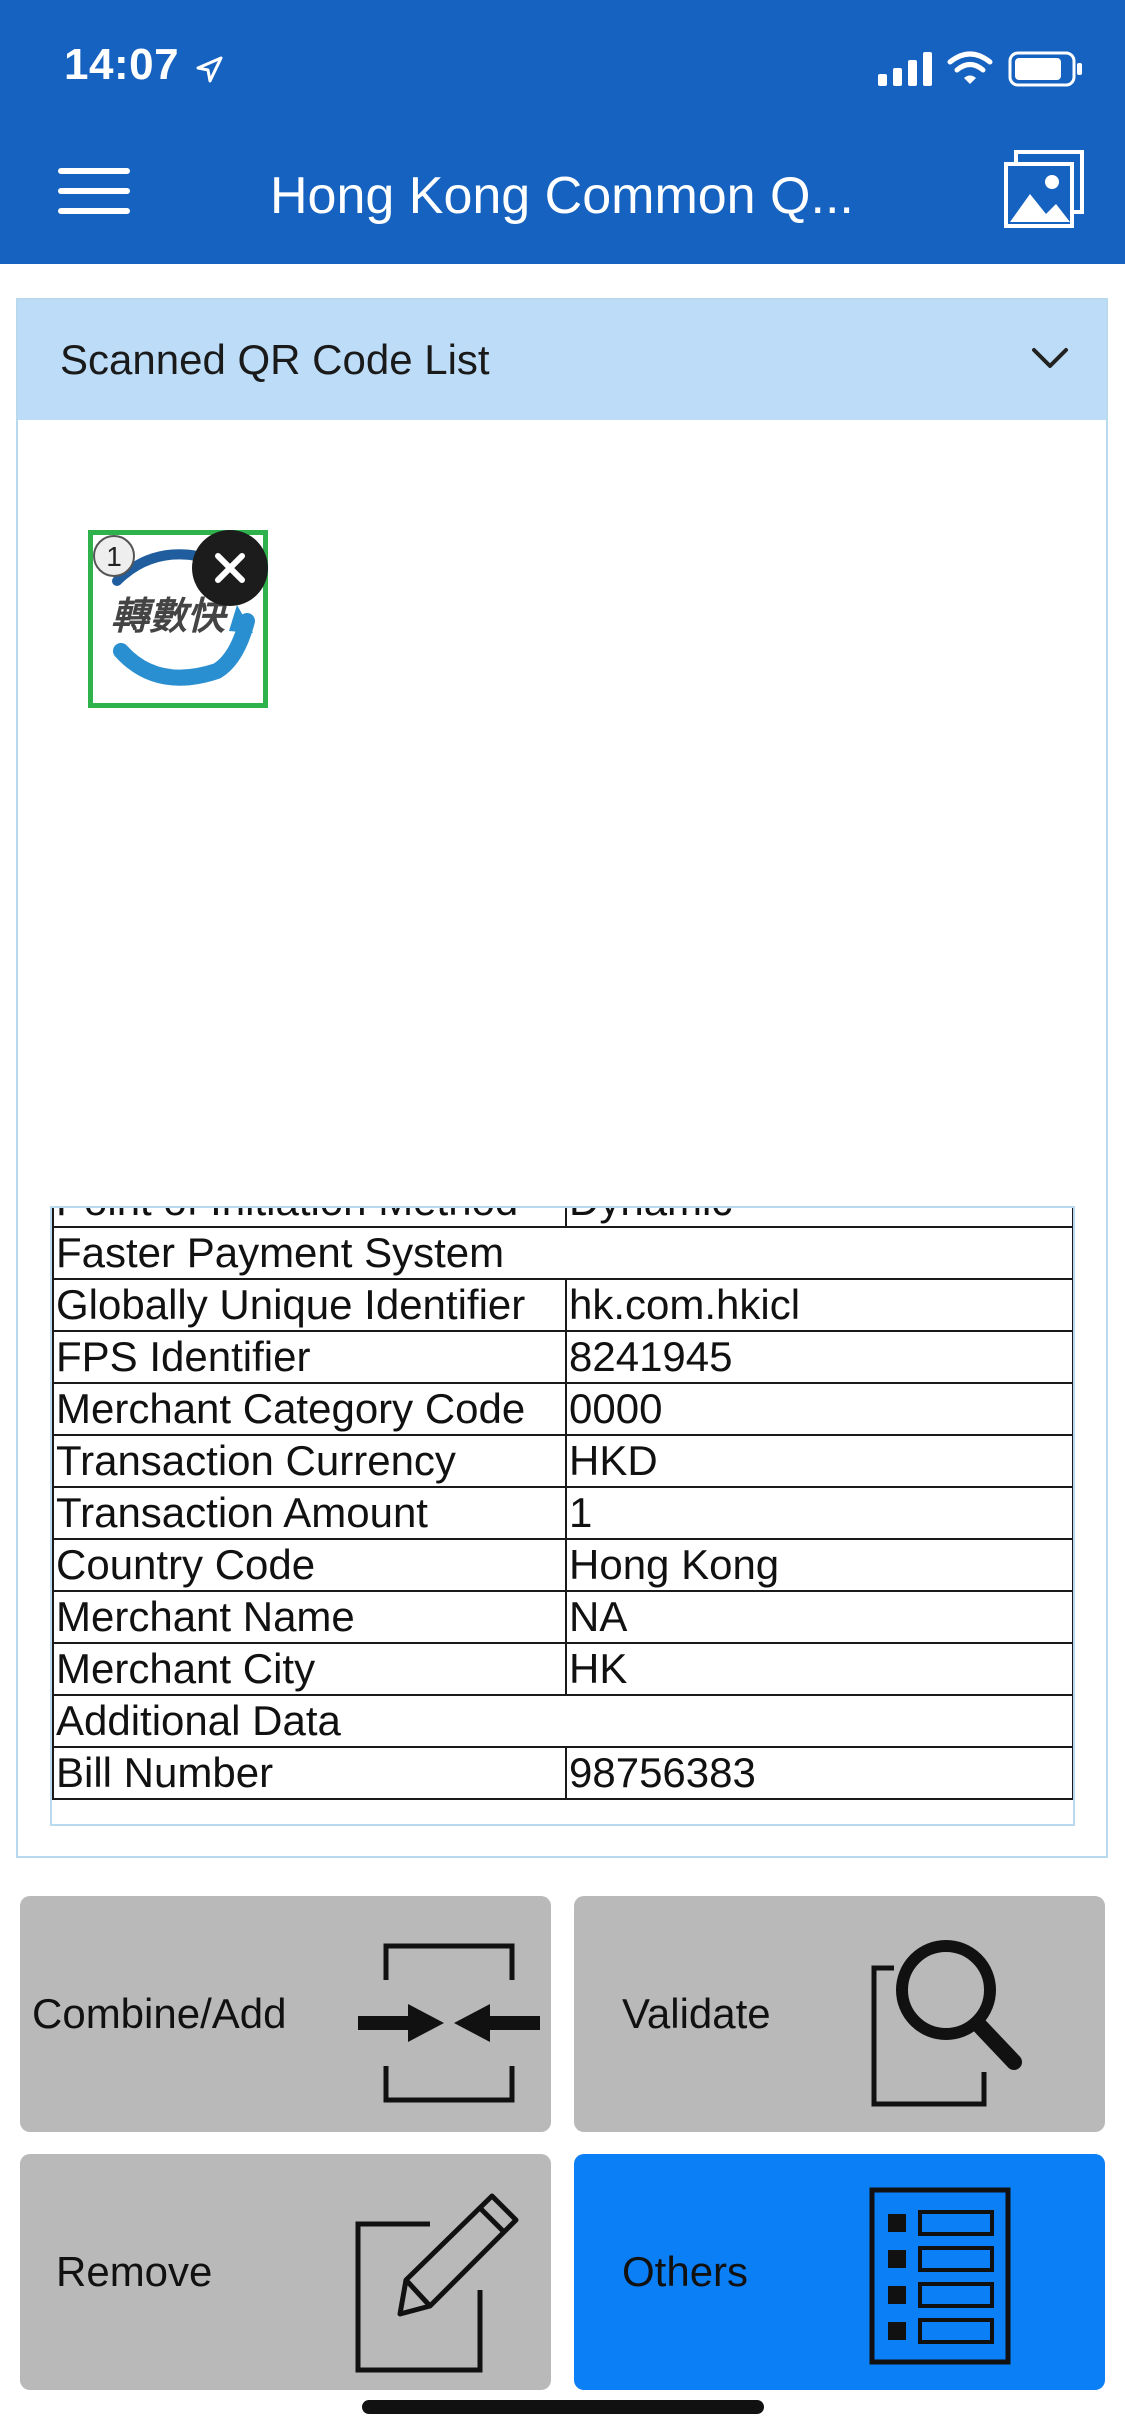 This screenshot has height=2436, width=1125. I want to click on table-row: Bill Number 98756383, so click(562, 1773).